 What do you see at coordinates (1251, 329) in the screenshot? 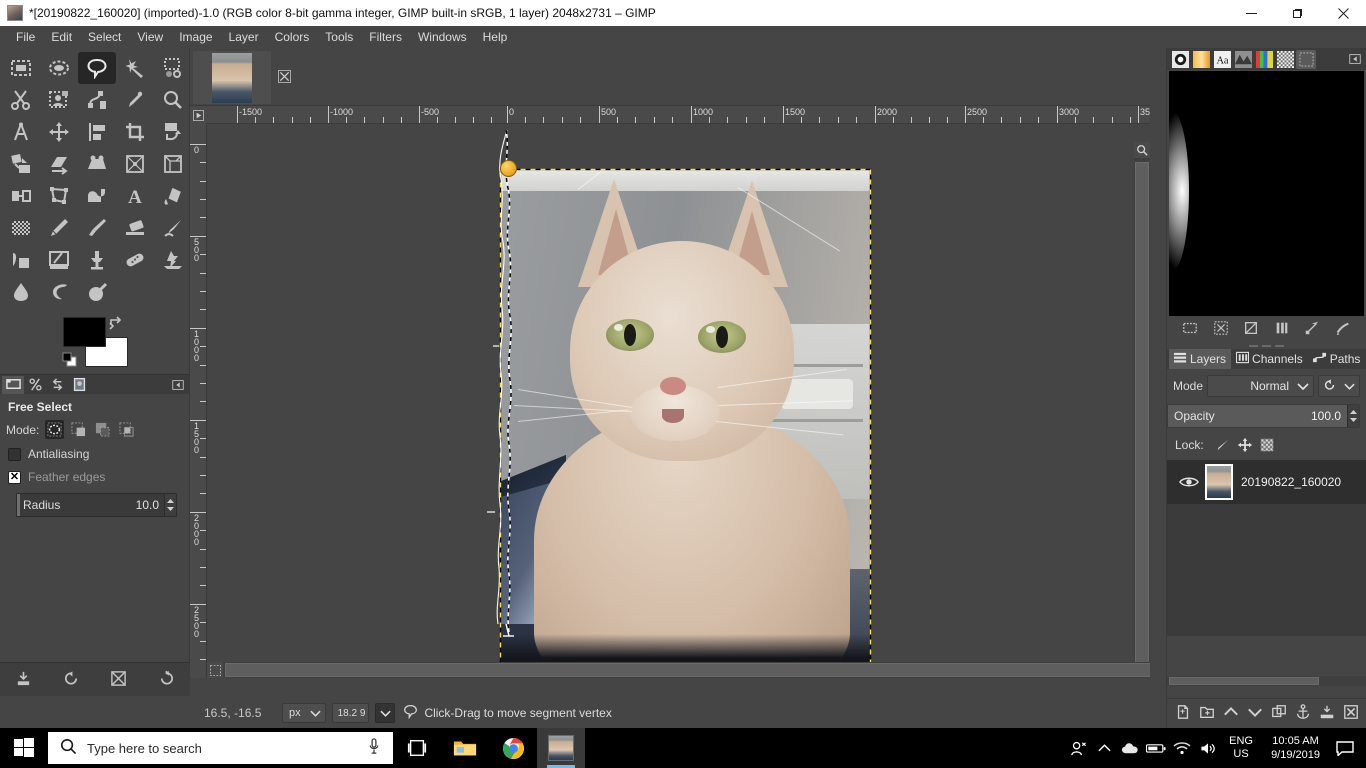
I see `duplicate-brush-icon` at bounding box center [1251, 329].